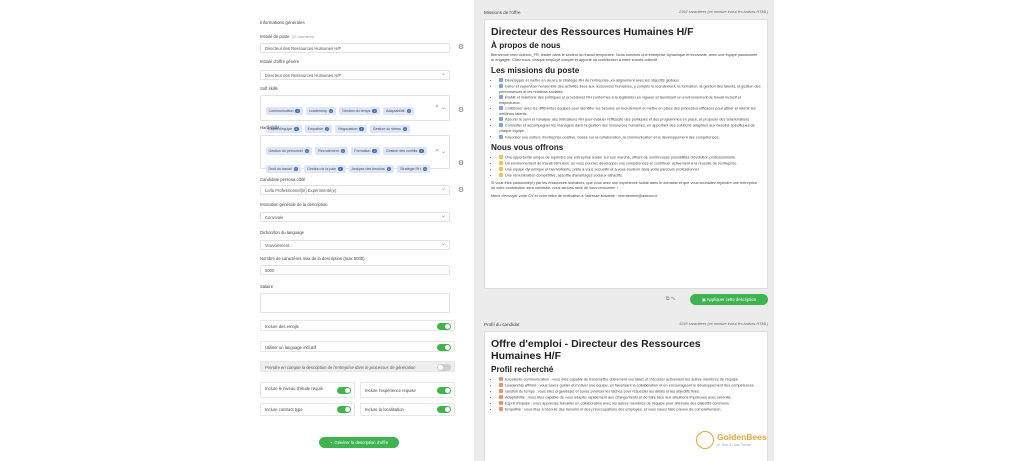  What do you see at coordinates (284, 111) in the screenshot?
I see `soft-skill-tag: Communication ×` at bounding box center [284, 111].